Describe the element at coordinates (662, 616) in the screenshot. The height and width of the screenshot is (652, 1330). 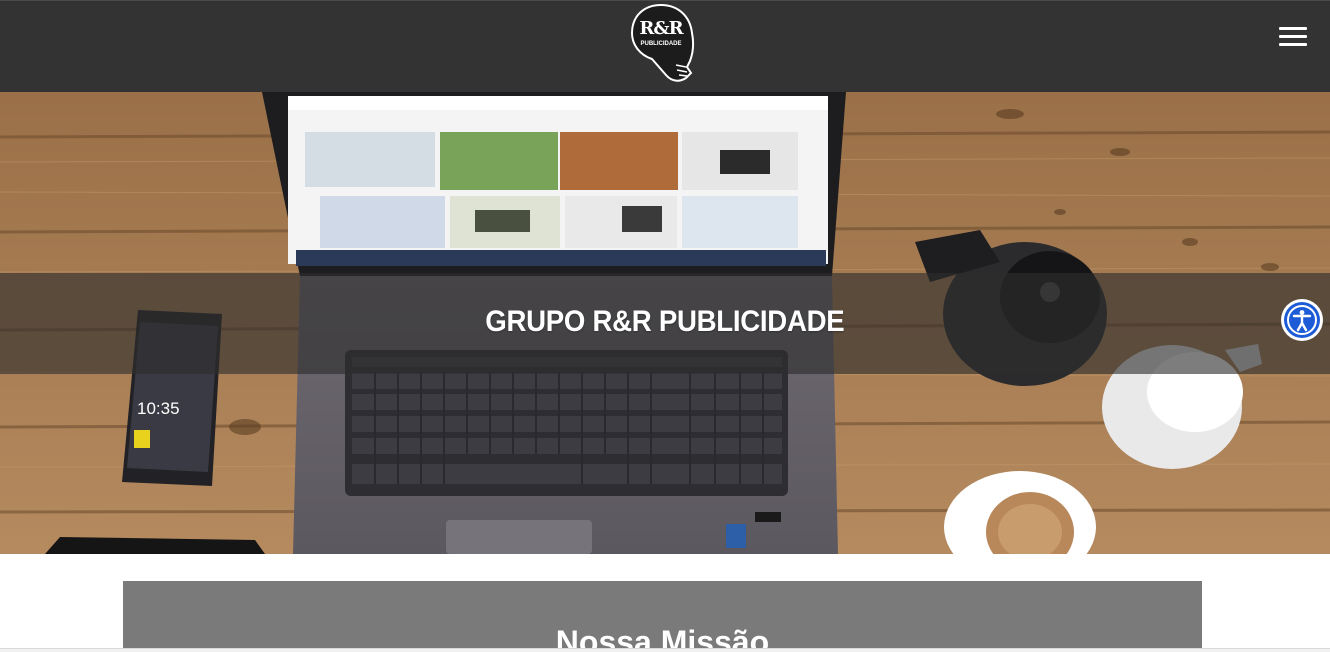
I see `mission-section: Nossa Missão` at that location.